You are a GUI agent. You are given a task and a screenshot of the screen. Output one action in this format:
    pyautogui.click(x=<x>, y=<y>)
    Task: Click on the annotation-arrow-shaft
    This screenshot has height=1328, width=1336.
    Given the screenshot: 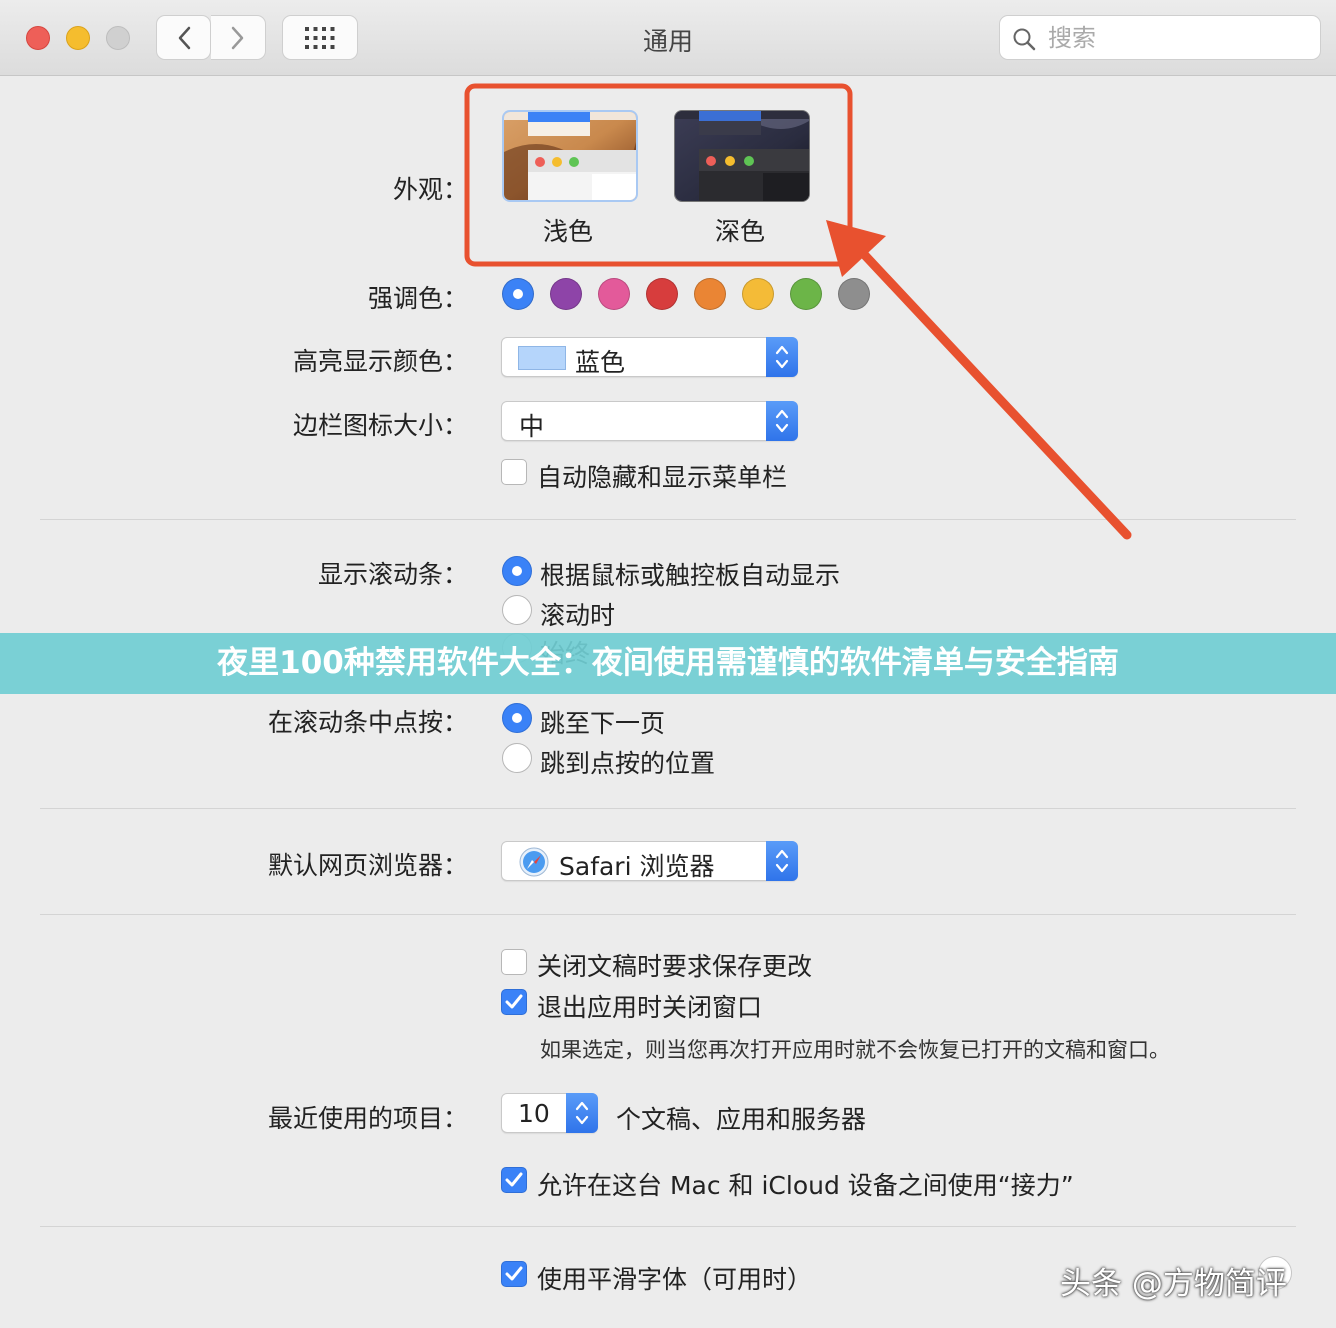 What is the action you would take?
    pyautogui.click(x=993, y=392)
    